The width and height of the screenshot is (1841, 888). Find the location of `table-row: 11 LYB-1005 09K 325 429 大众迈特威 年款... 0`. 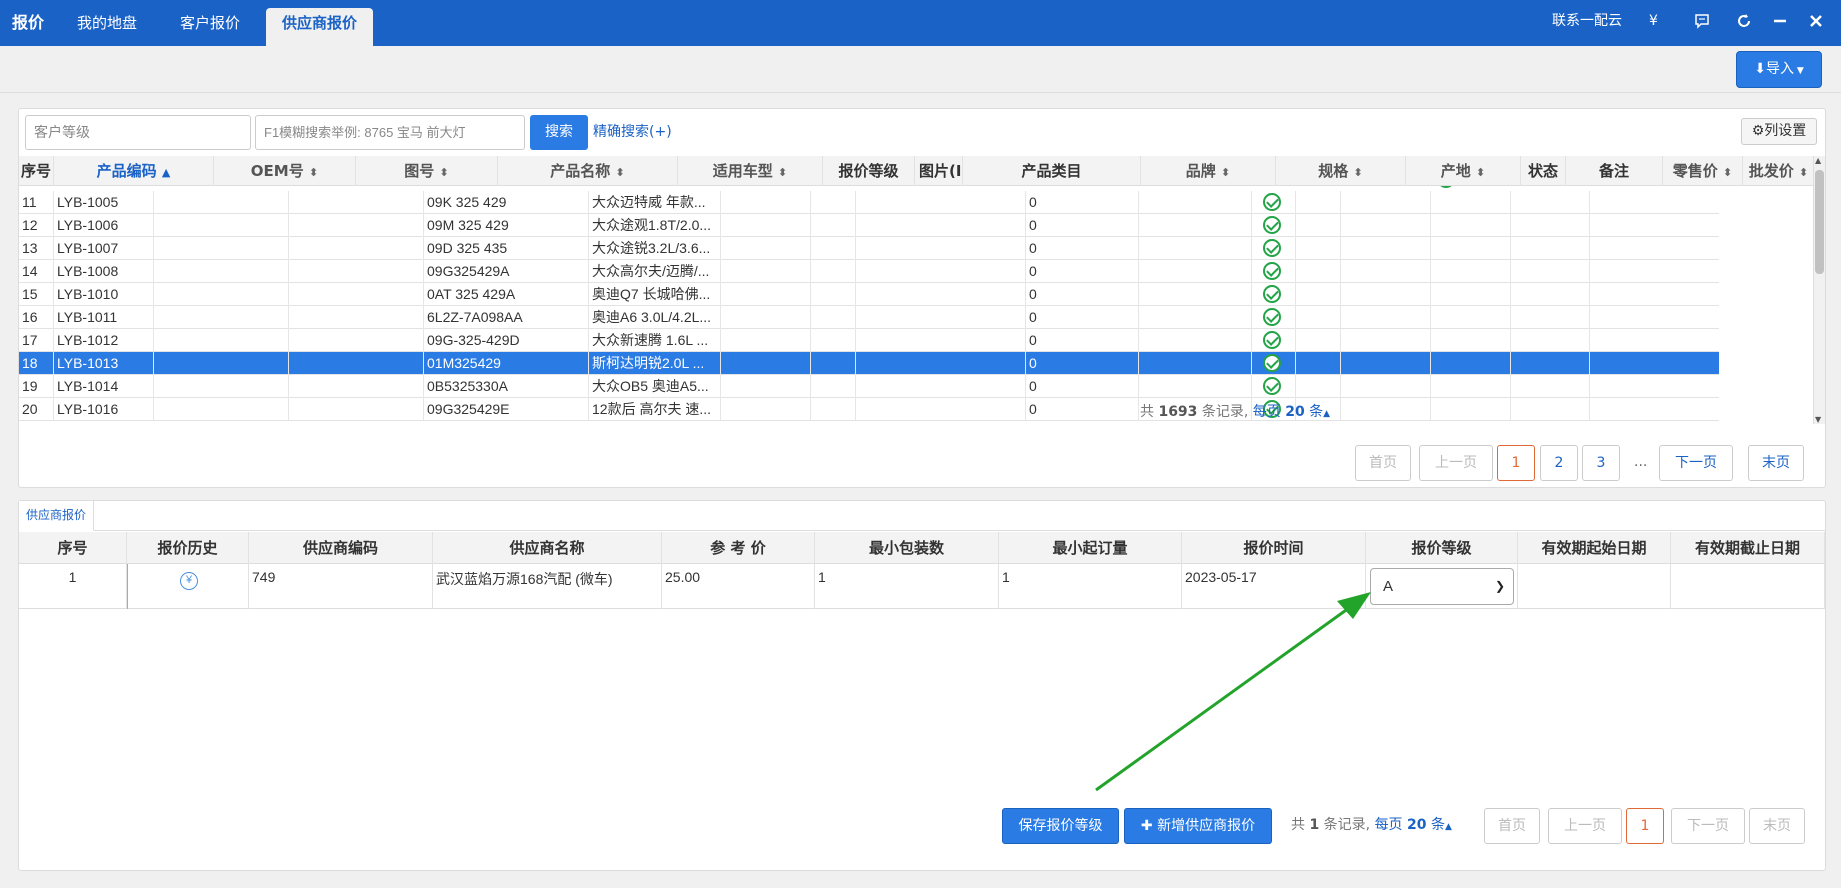

table-row: 11 LYB-1005 09K 325 429 大众迈特威 年款... 0 is located at coordinates (869, 202).